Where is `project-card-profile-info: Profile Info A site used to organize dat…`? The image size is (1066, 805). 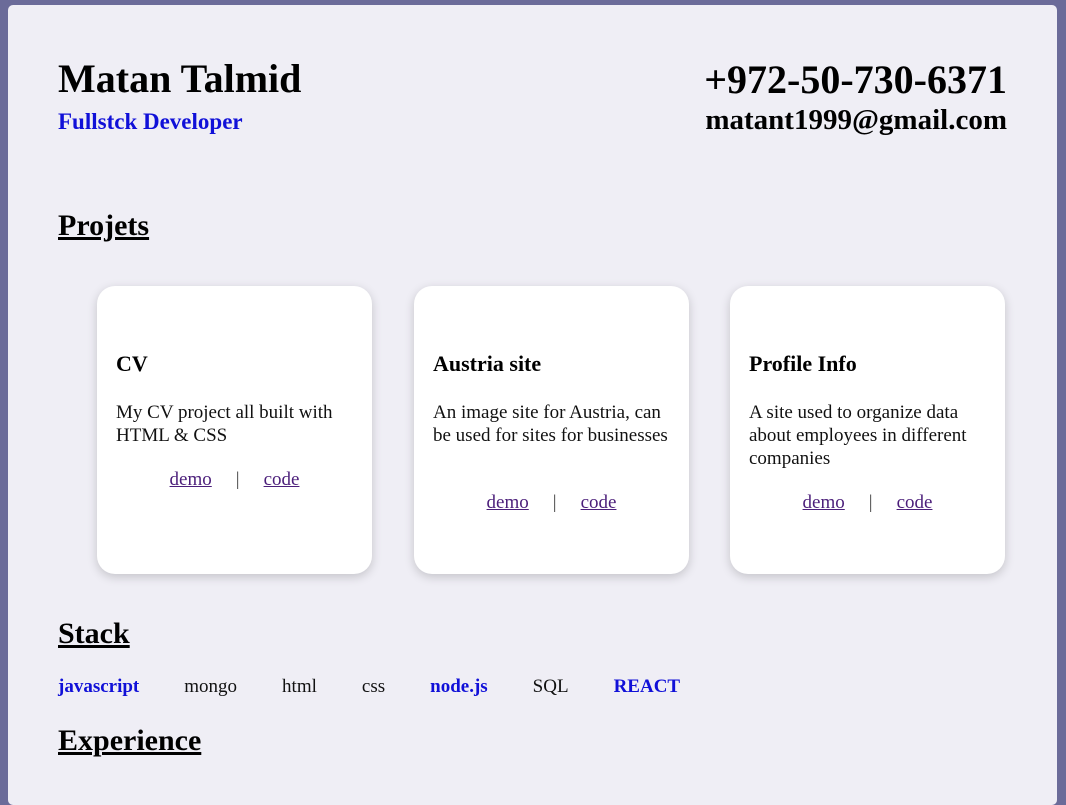
project-card-profile-info: Profile Info A site used to organize dat… is located at coordinates (867, 430).